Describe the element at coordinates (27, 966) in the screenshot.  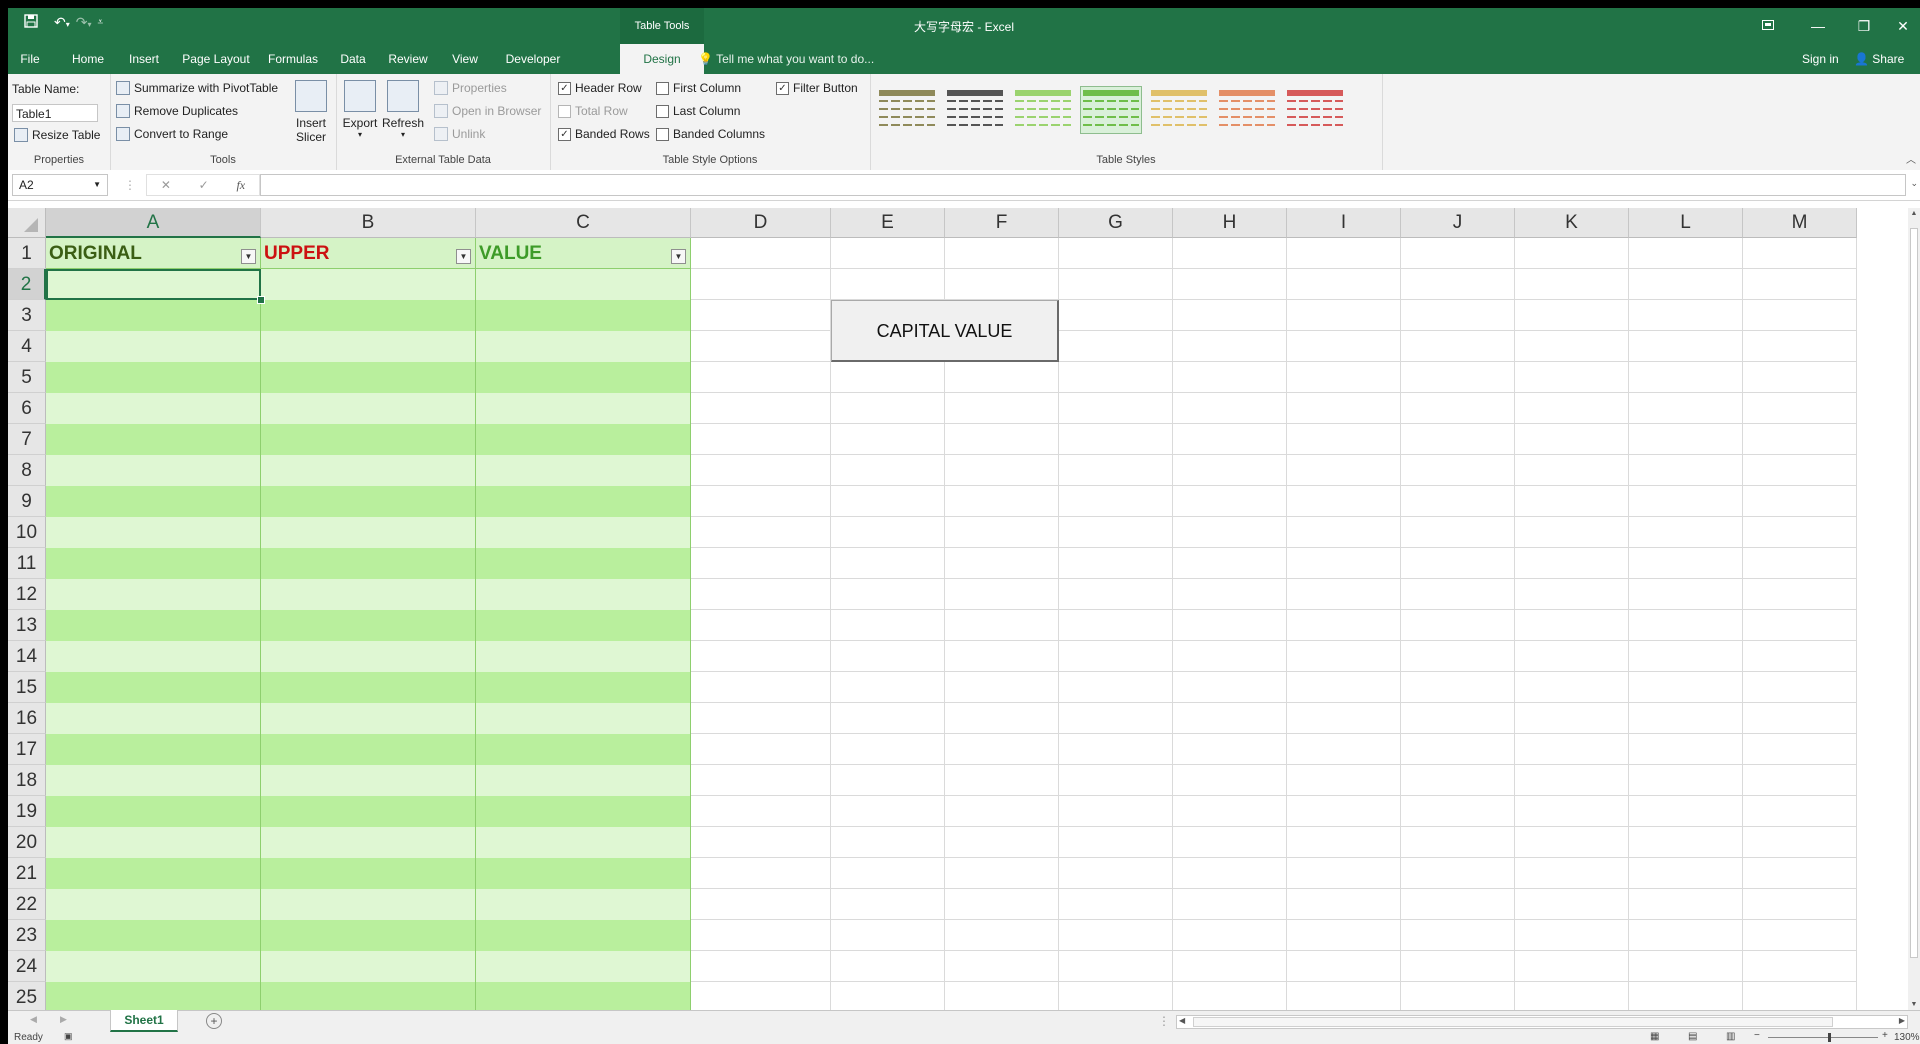
I see `row-header-24: 24` at that location.